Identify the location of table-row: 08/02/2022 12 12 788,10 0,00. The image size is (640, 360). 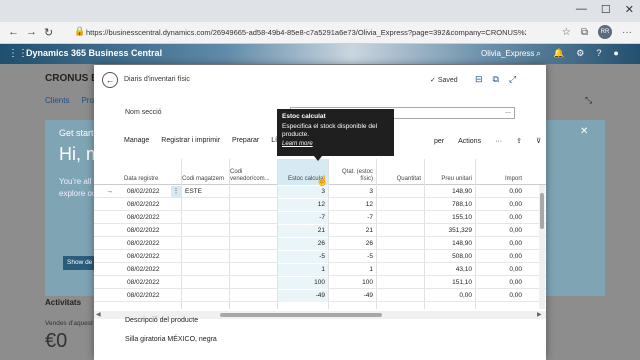
(320, 205).